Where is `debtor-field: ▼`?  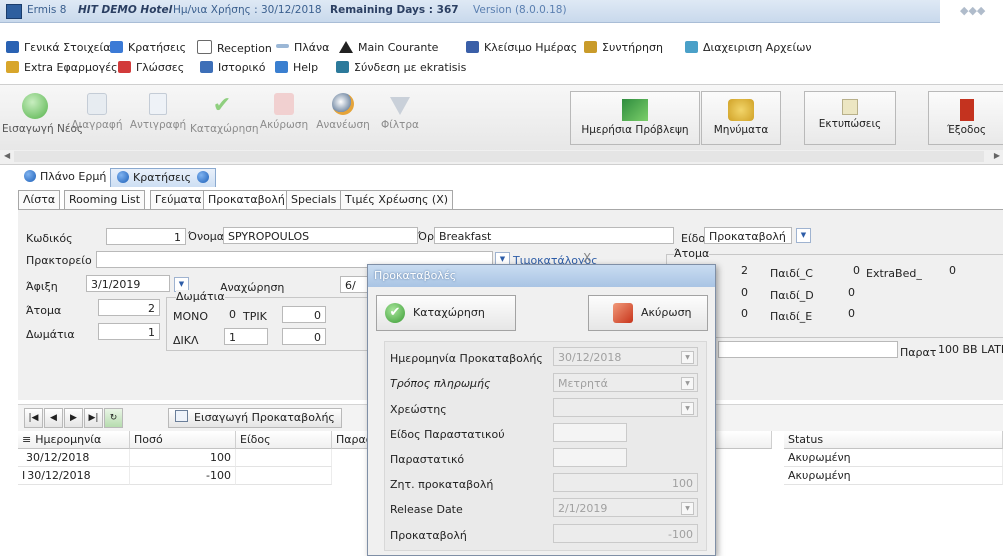
debtor-field: ▼ is located at coordinates (625, 407).